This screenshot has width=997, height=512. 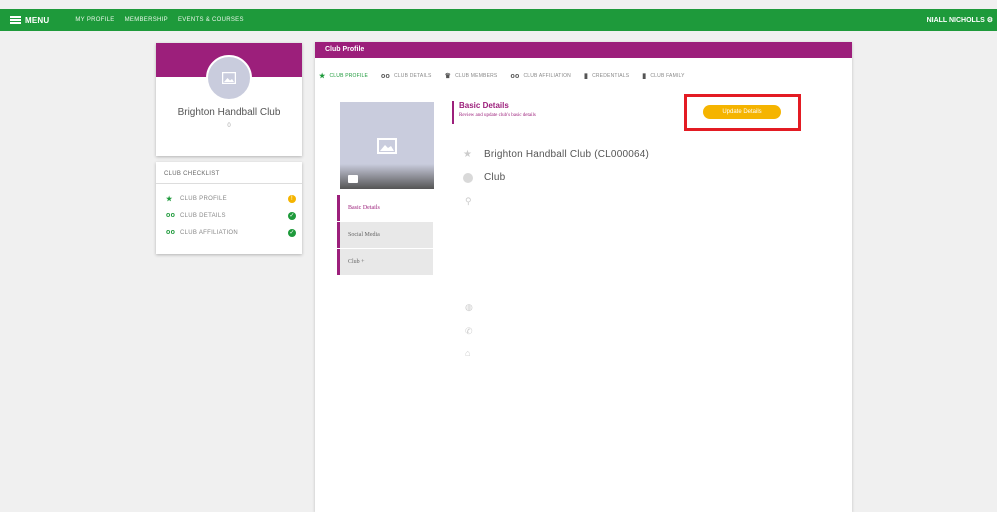 What do you see at coordinates (468, 177) in the screenshot?
I see `info-icon` at bounding box center [468, 177].